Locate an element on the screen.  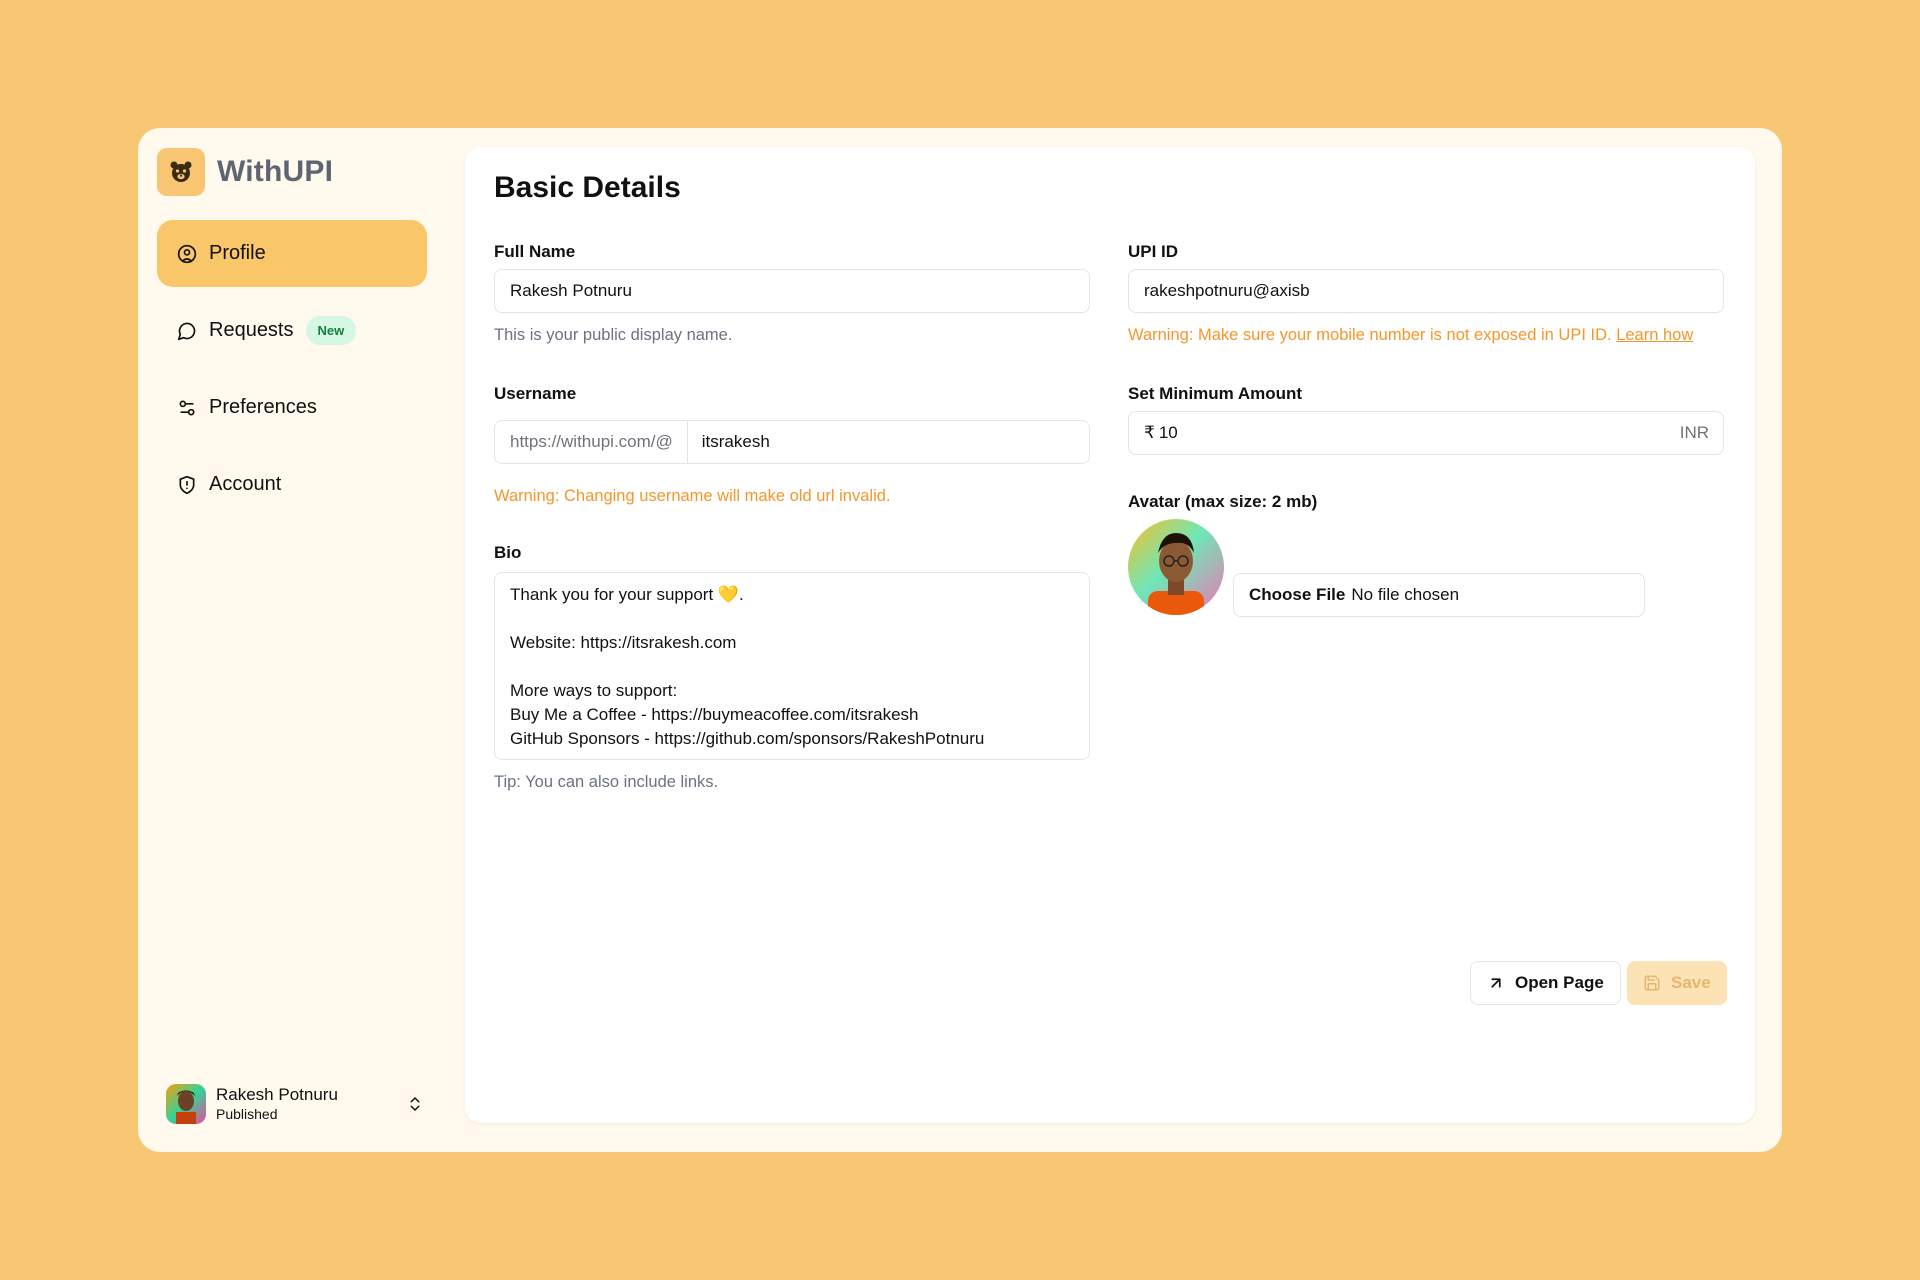
rupee-icon: ₹ is located at coordinates (1149, 432).